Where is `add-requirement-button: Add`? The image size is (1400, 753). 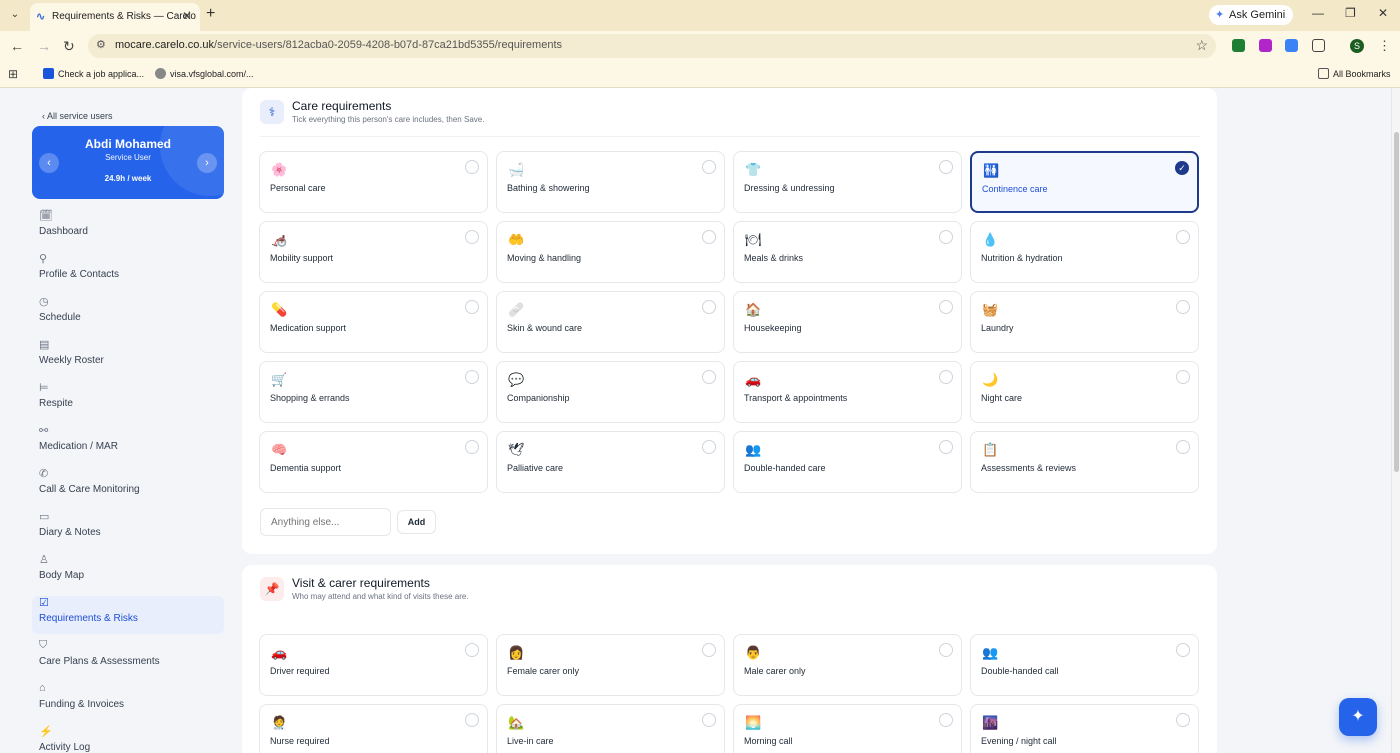
add-requirement-button: Add is located at coordinates (416, 522).